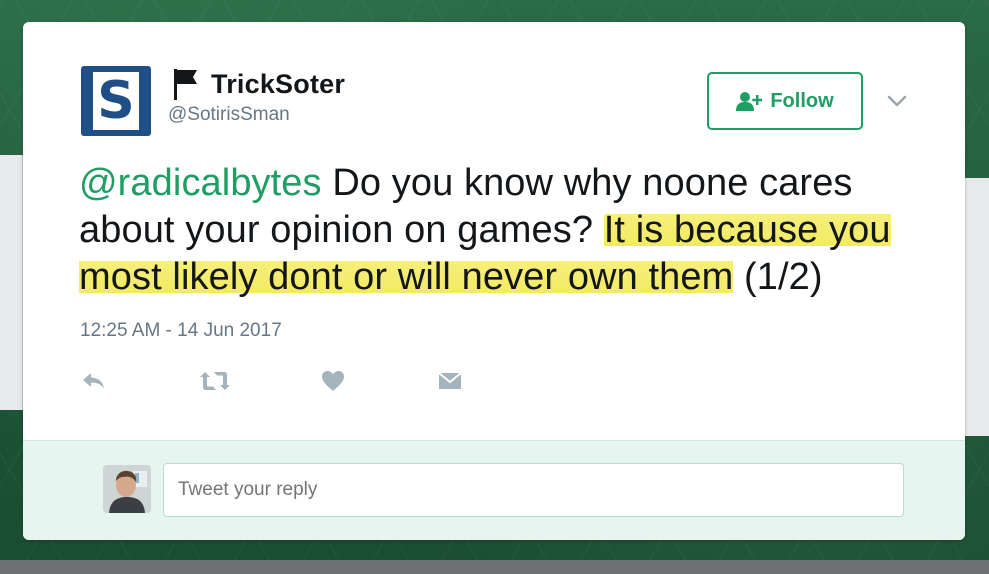 The width and height of the screenshot is (989, 574). Describe the element at coordinates (778, 277) in the screenshot. I see `tweet-text-suffix: (1/2)` at that location.